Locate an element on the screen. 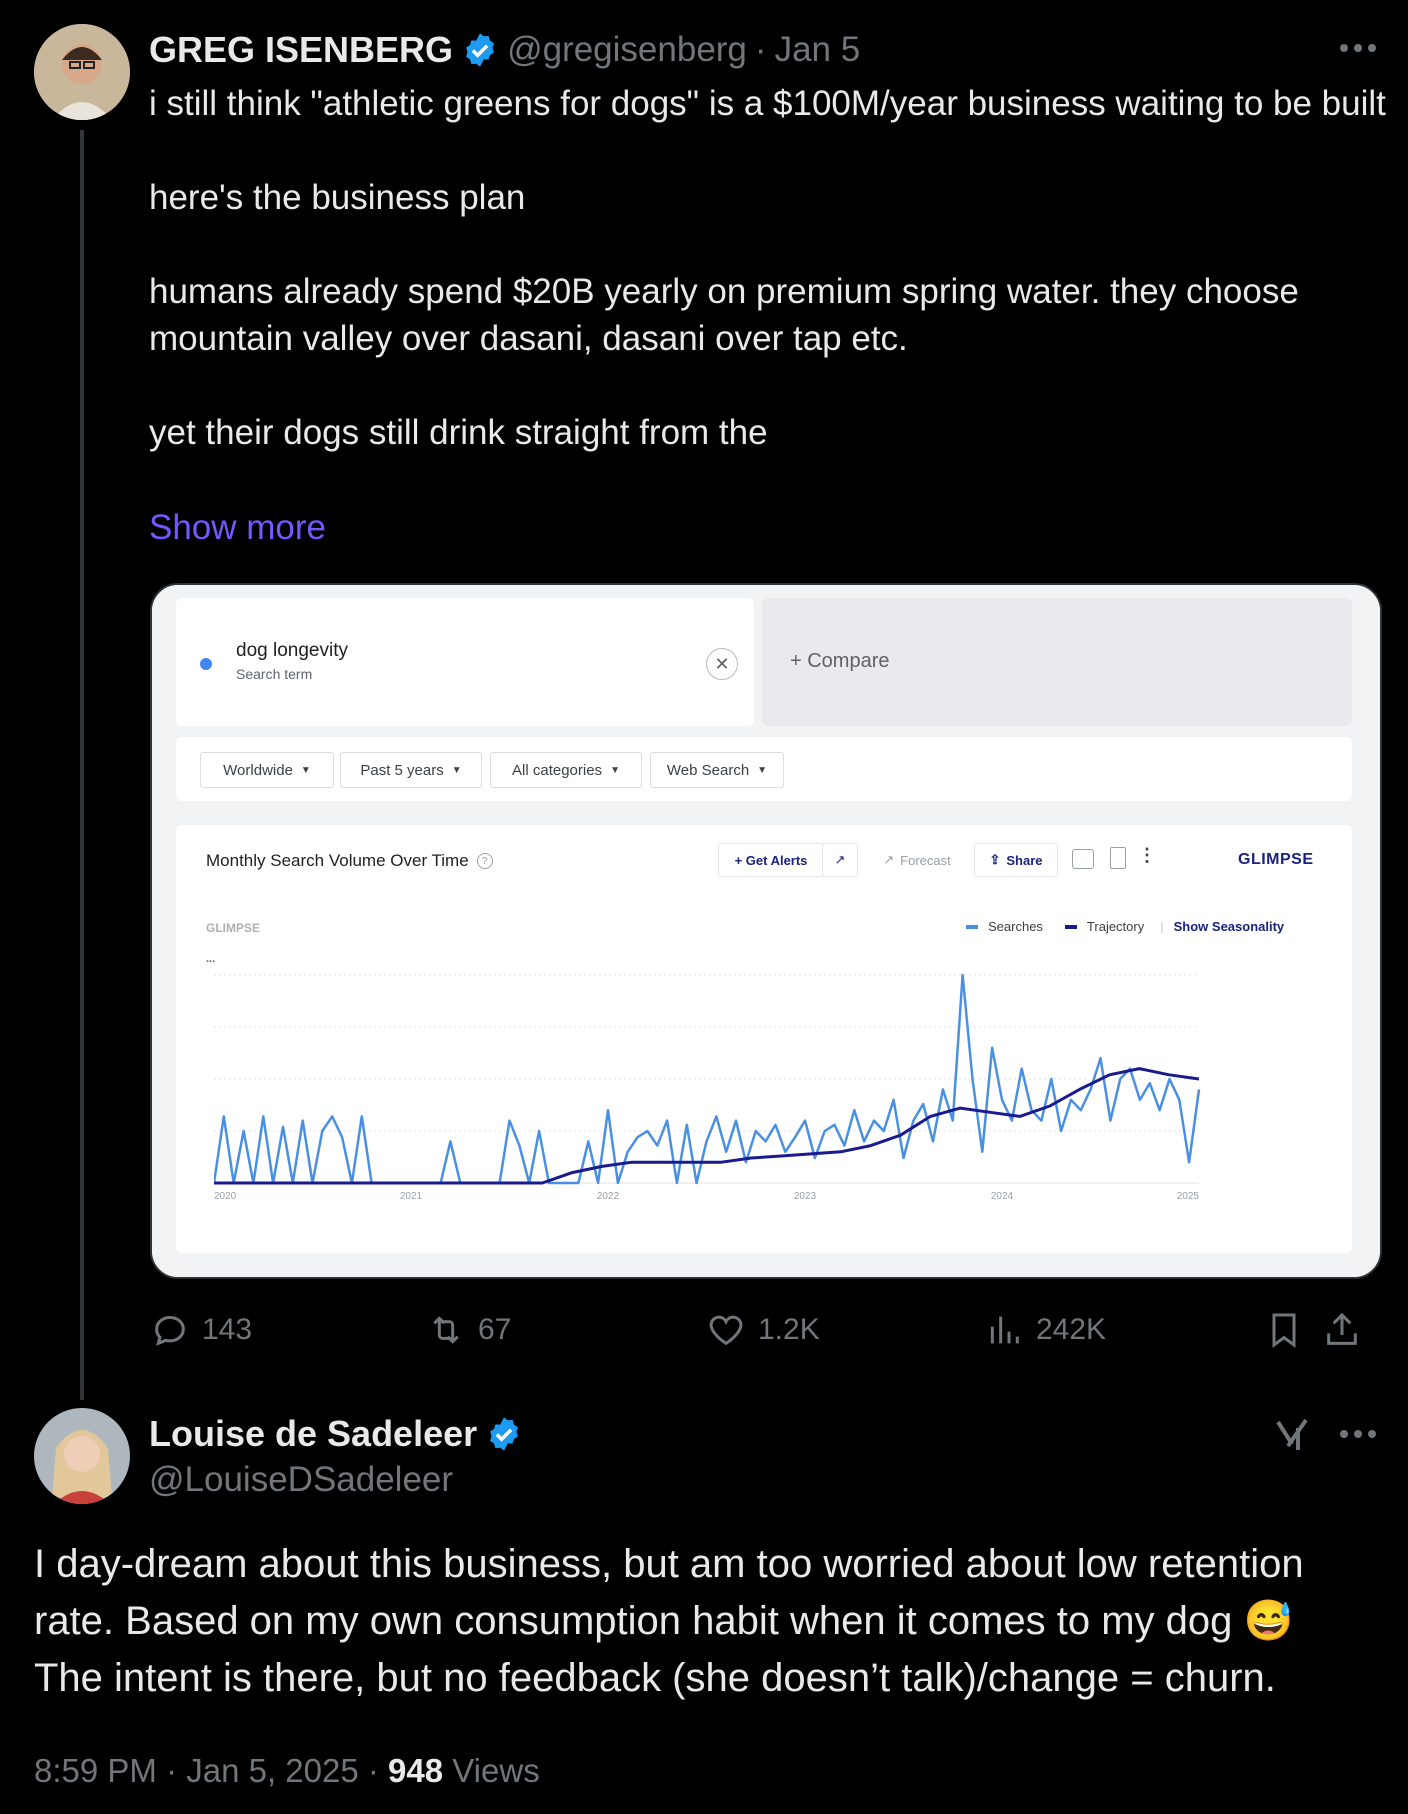  reply-icon is located at coordinates (170, 1330).